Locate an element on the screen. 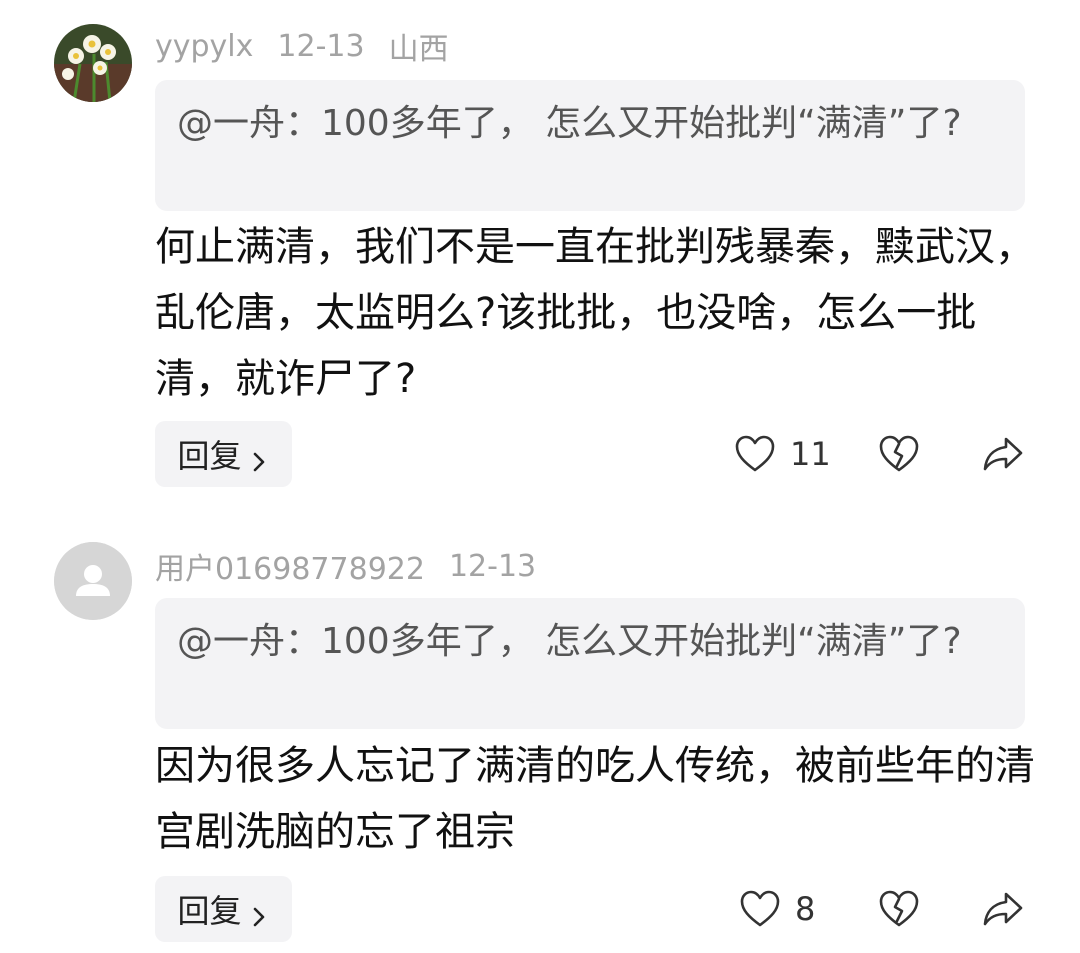 The width and height of the screenshot is (1080, 953). username: yypylx is located at coordinates (204, 46).